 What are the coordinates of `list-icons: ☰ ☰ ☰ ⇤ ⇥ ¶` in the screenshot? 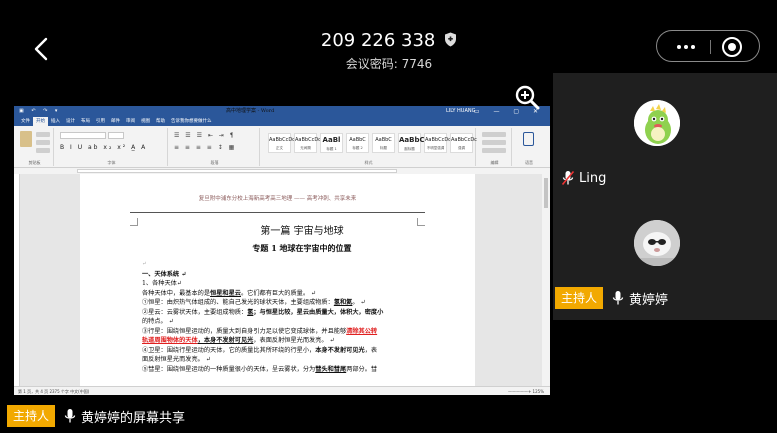 It's located at (205, 135).